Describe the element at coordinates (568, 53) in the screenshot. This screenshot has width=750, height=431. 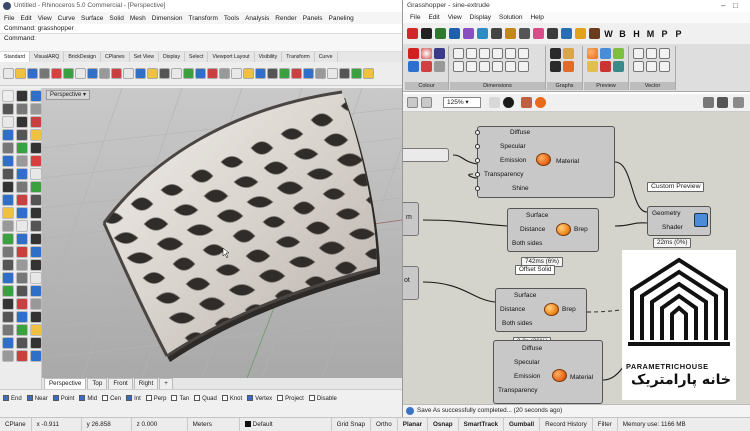
I see `bar-graph-icon` at that location.